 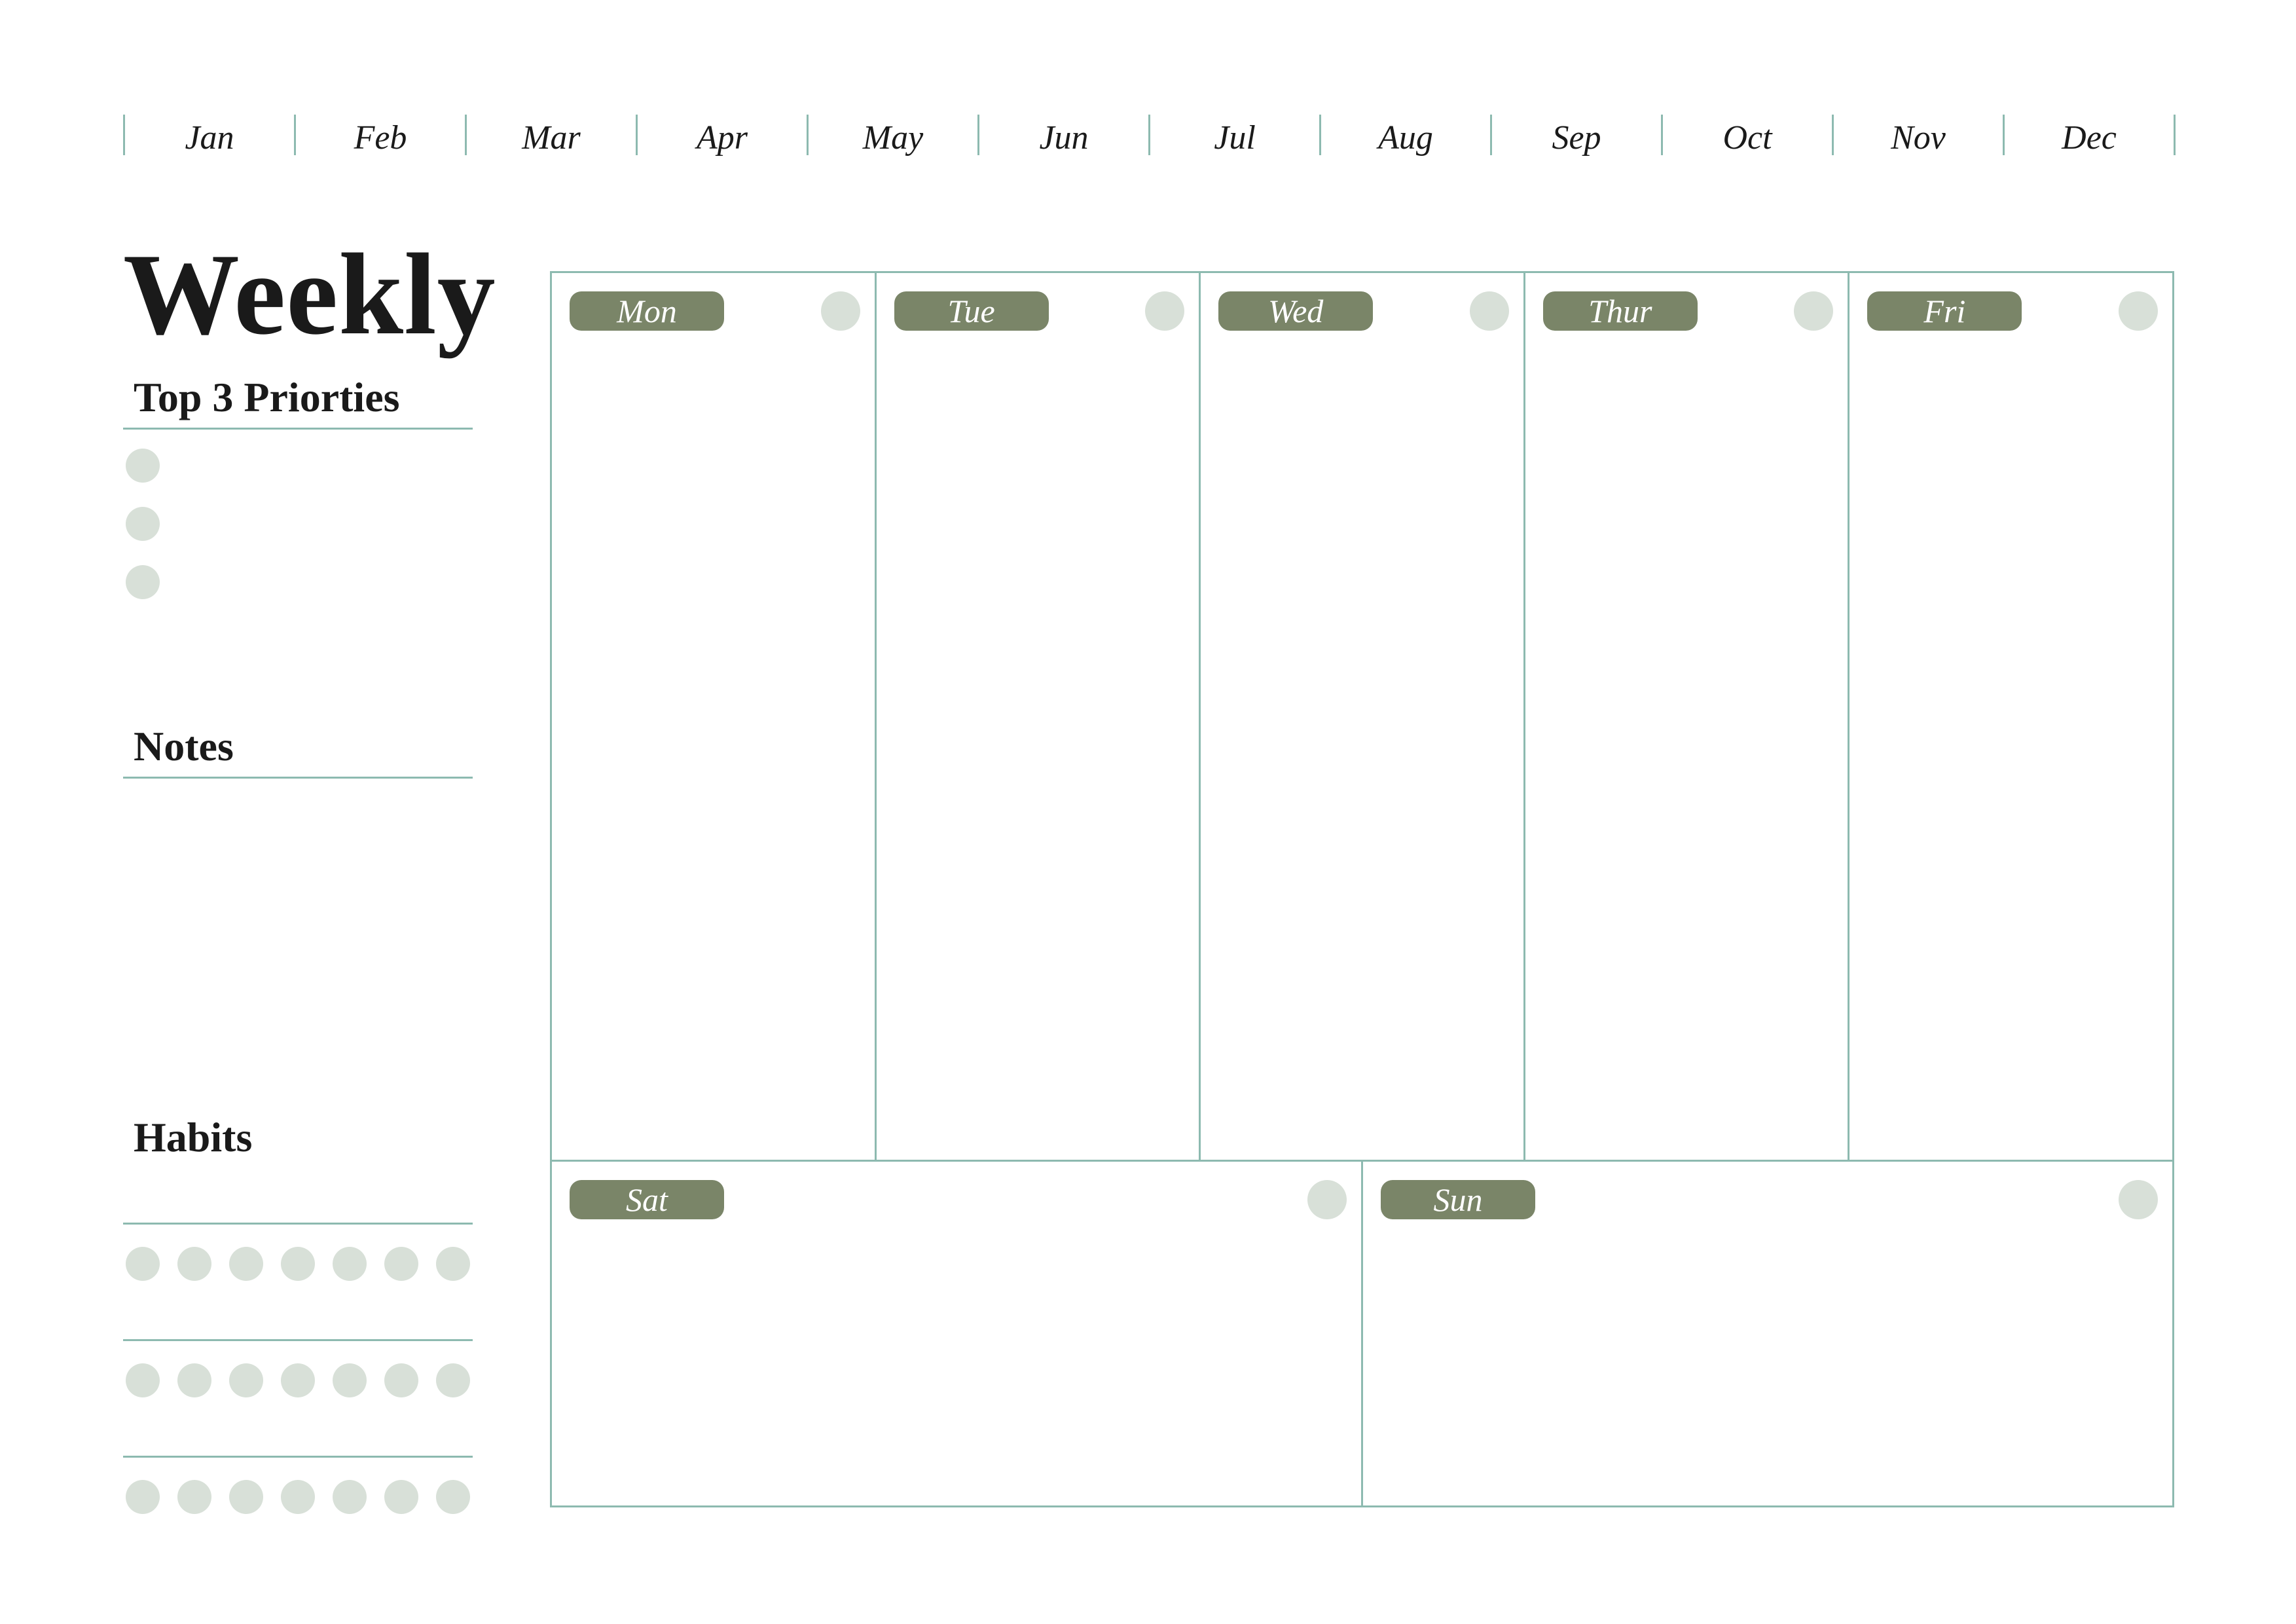 I want to click on priorities-divider, so click(x=298, y=429).